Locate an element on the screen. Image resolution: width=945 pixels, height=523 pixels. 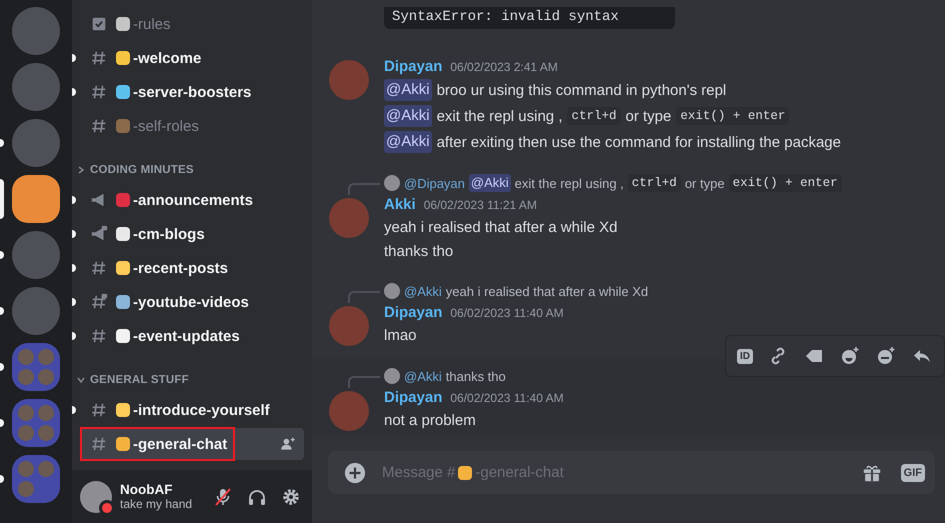
message-input: Message # -general-chat GIF is located at coordinates (631, 472).